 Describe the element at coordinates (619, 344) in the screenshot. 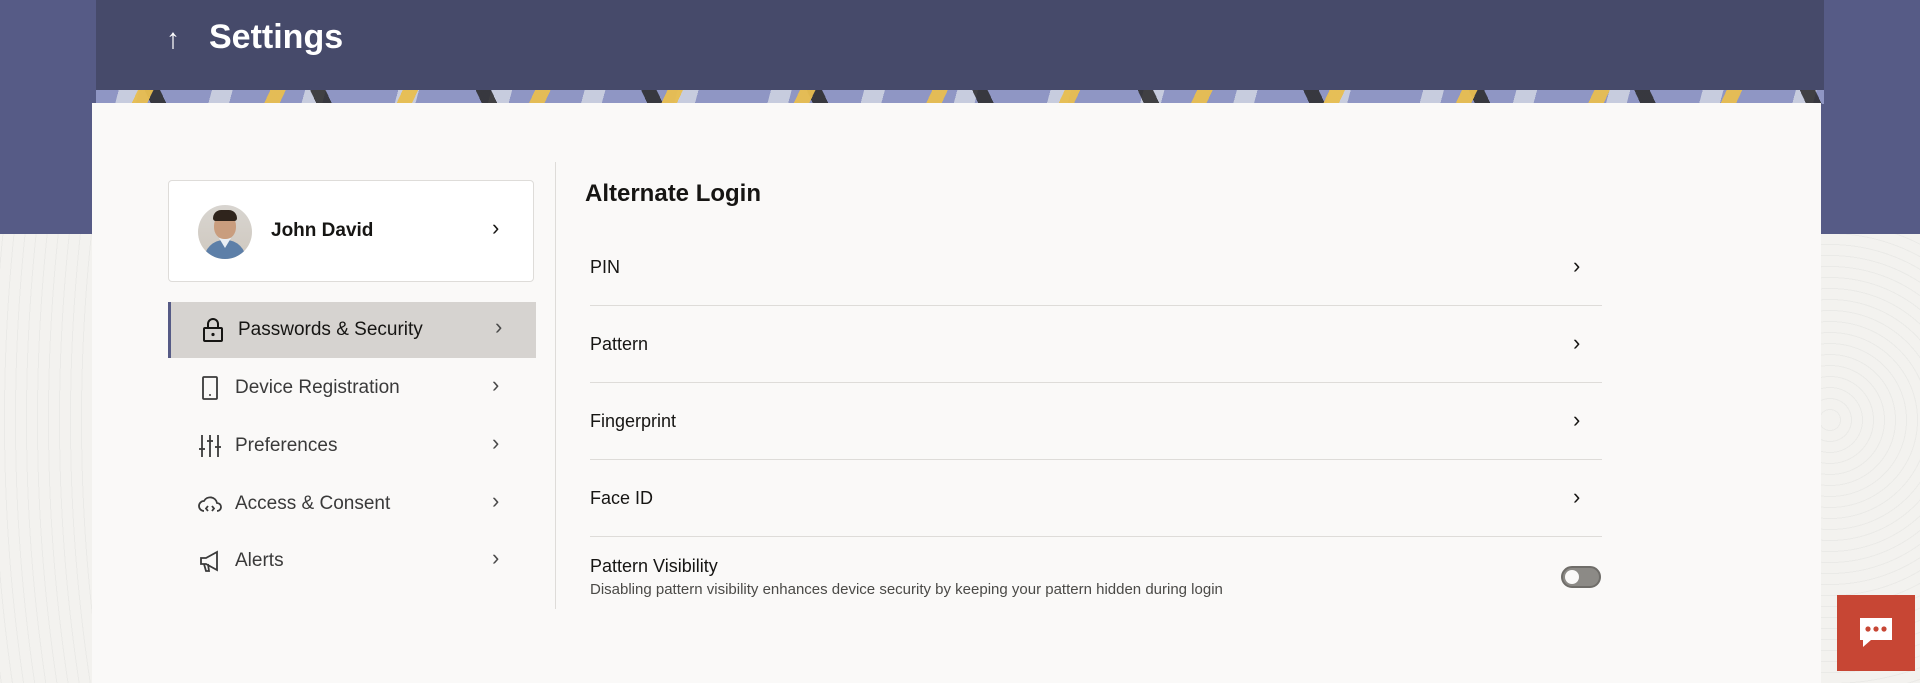

I see `option-label: Pattern` at that location.